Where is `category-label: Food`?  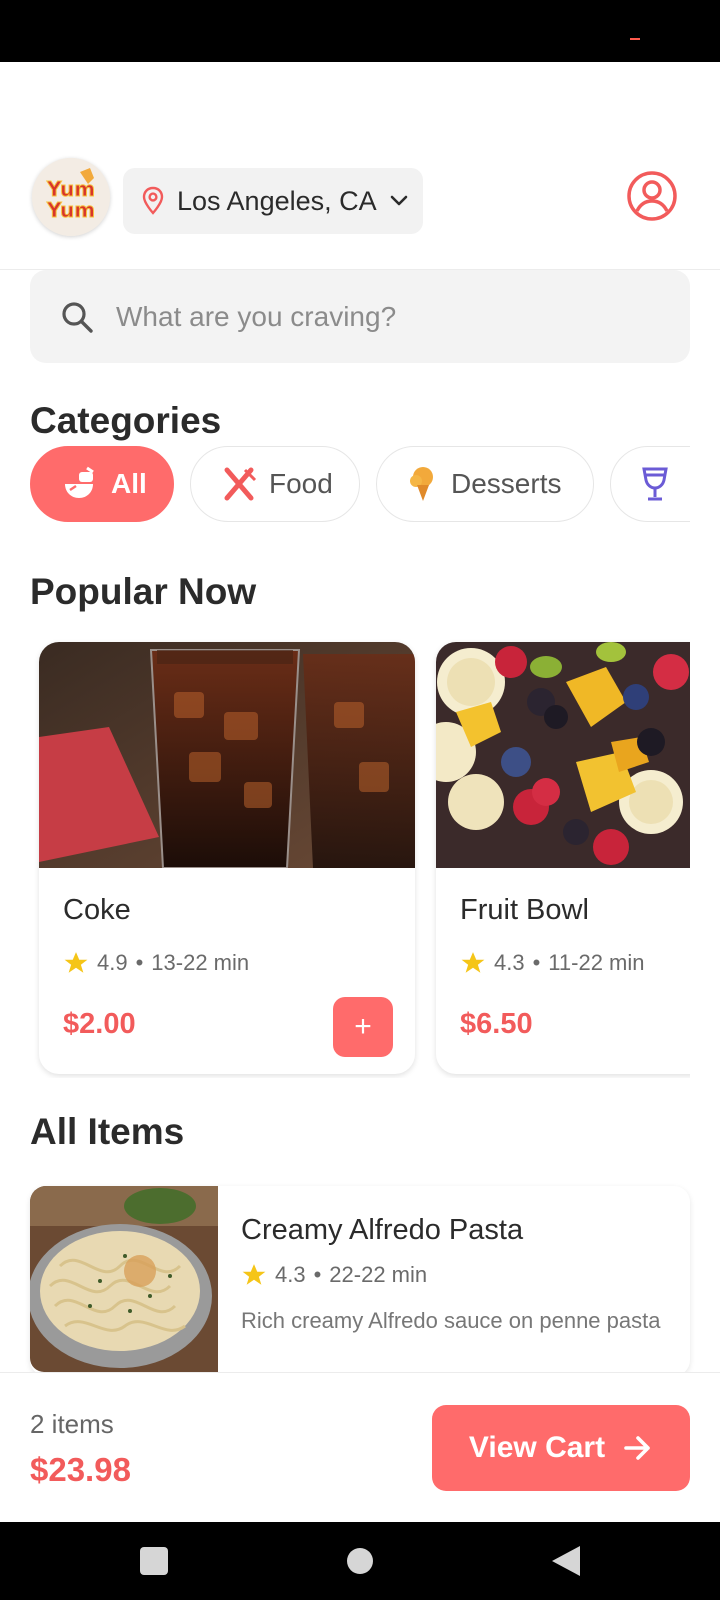
category-label: Food is located at coordinates (301, 483).